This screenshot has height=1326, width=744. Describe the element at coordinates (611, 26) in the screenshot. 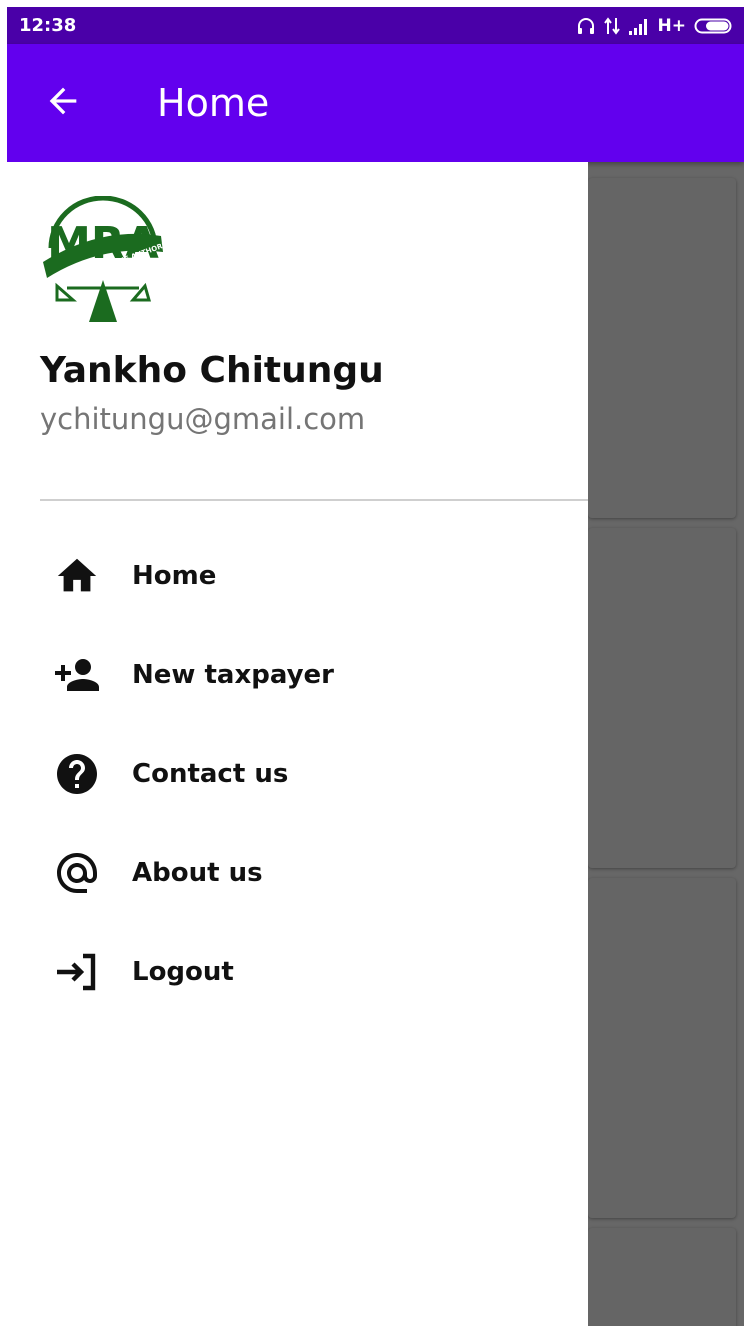

I see `data-arrows-icon` at that location.